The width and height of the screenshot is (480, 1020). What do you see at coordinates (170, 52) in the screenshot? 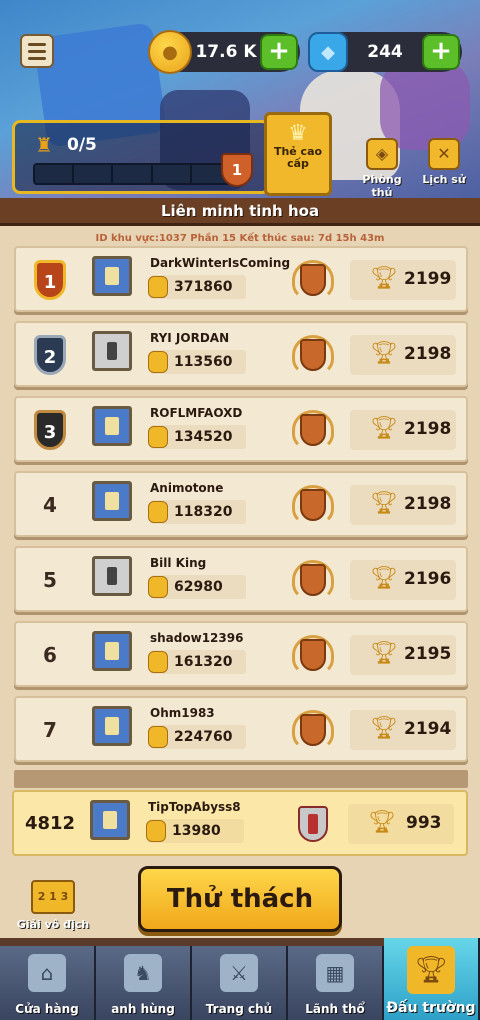
I see `gold-coin-icon: ●` at bounding box center [170, 52].